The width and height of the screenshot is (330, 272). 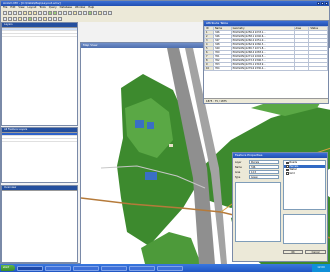 What do you see at coordinates (264, 177) in the screenshot?
I see `type-field: Green` at bounding box center [264, 177].